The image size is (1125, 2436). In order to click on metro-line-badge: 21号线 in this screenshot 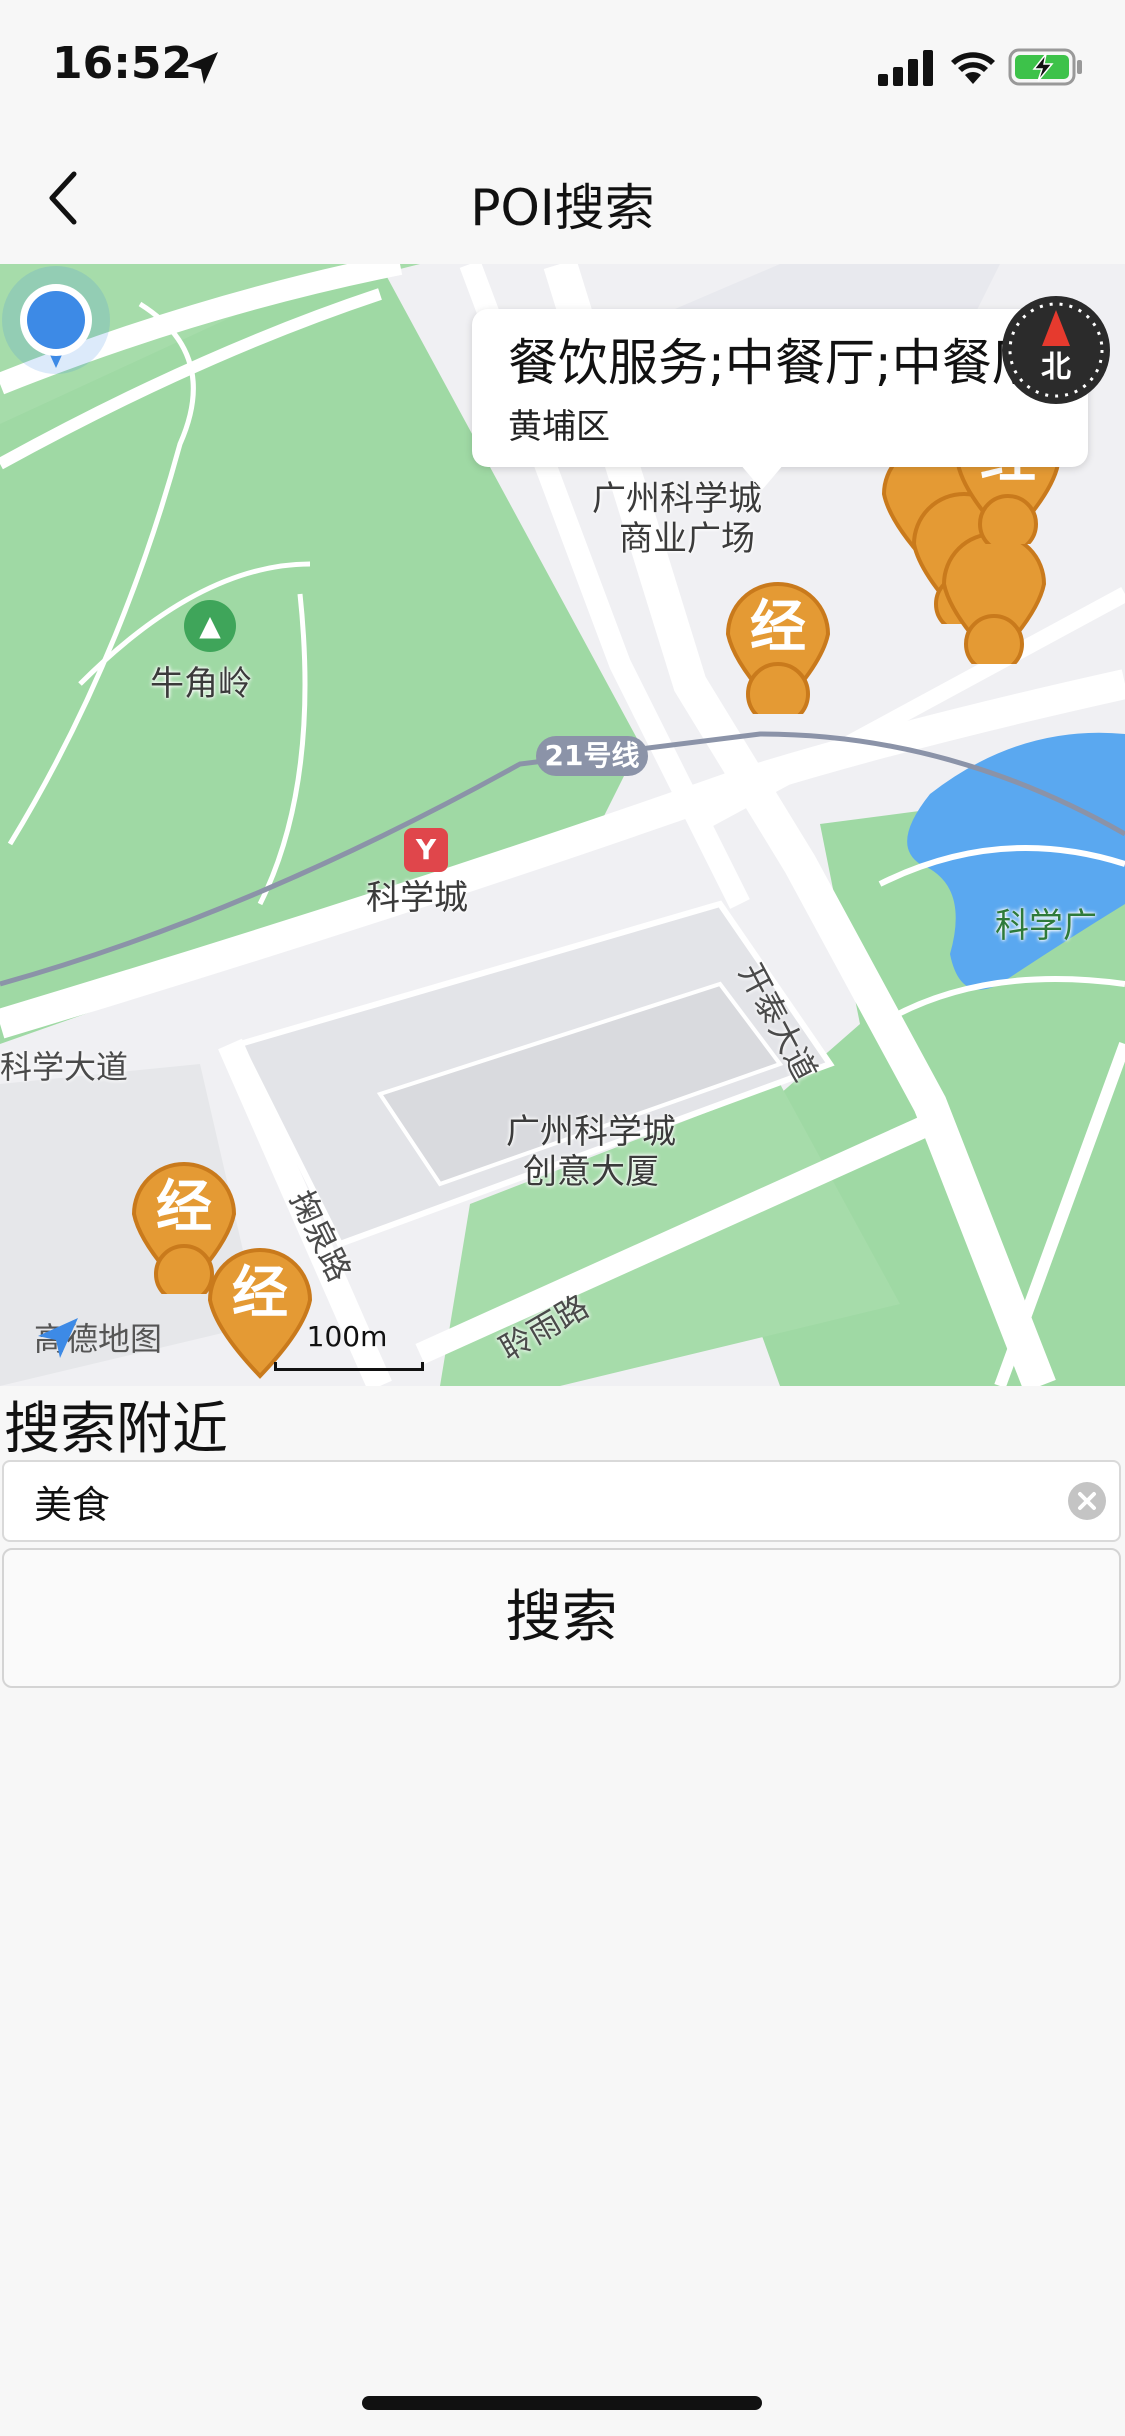, I will do `click(592, 756)`.